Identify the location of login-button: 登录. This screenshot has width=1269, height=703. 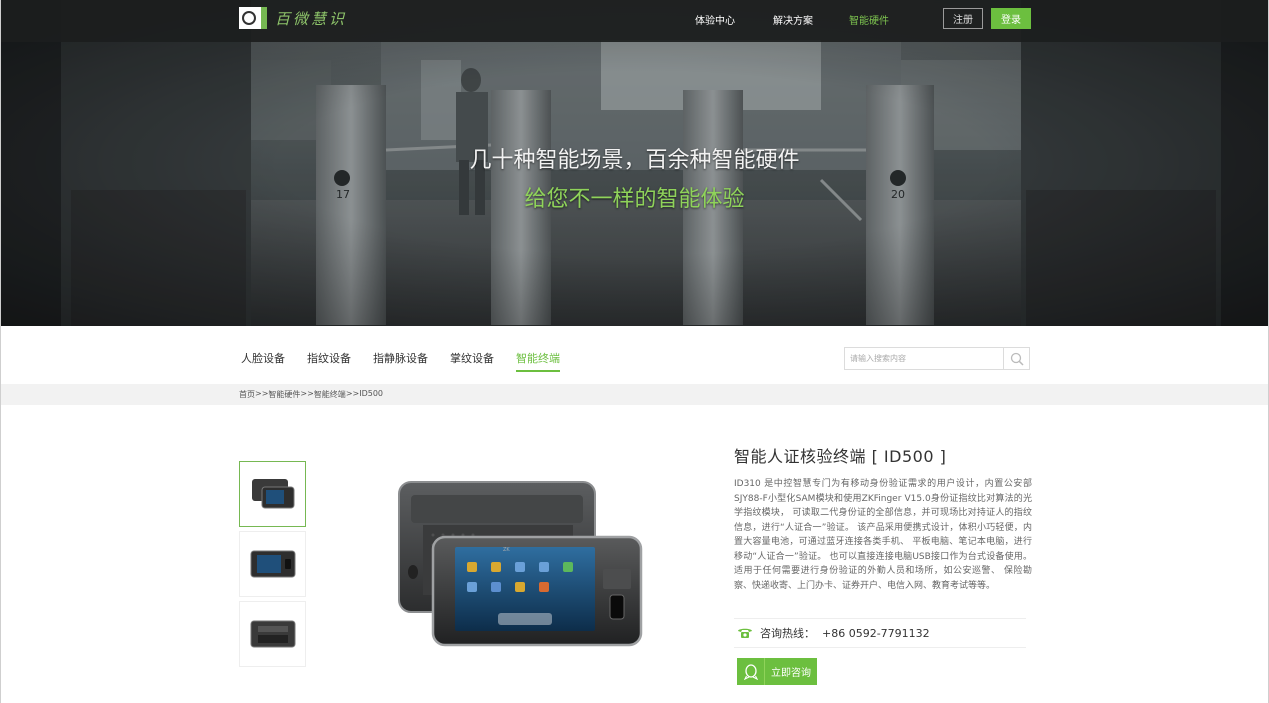
(1011, 18).